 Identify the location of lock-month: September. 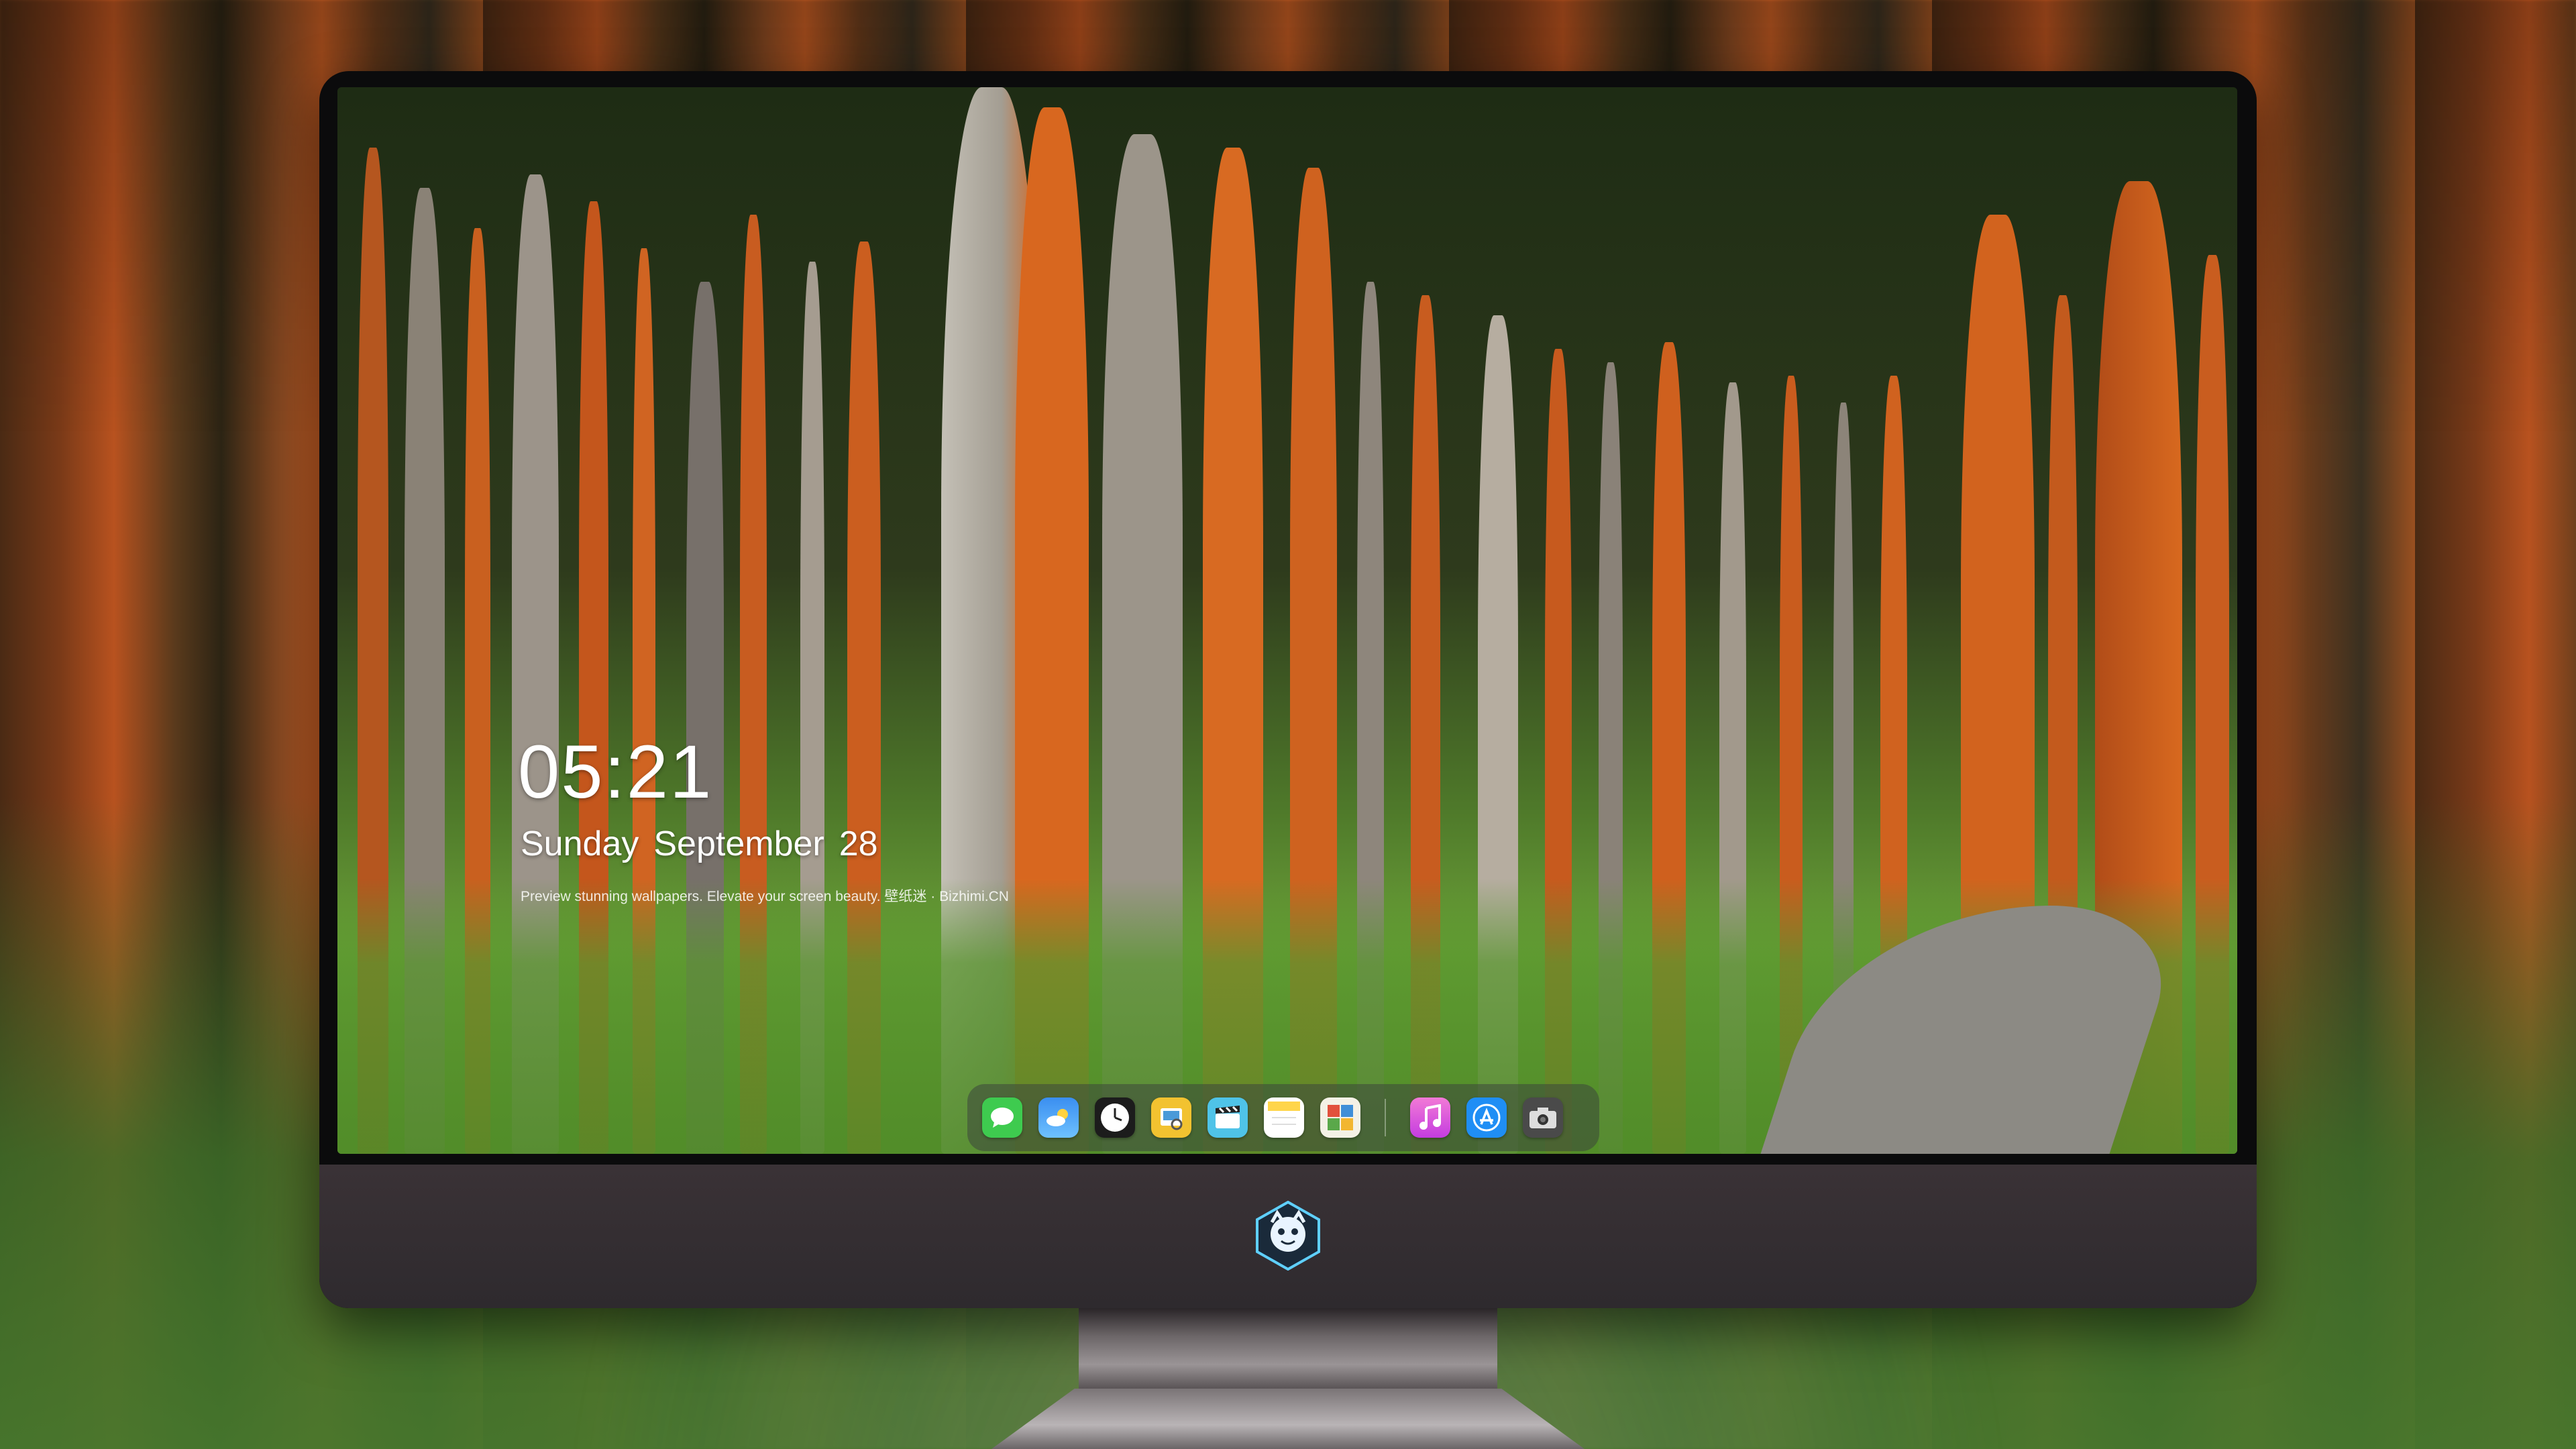
(738, 843).